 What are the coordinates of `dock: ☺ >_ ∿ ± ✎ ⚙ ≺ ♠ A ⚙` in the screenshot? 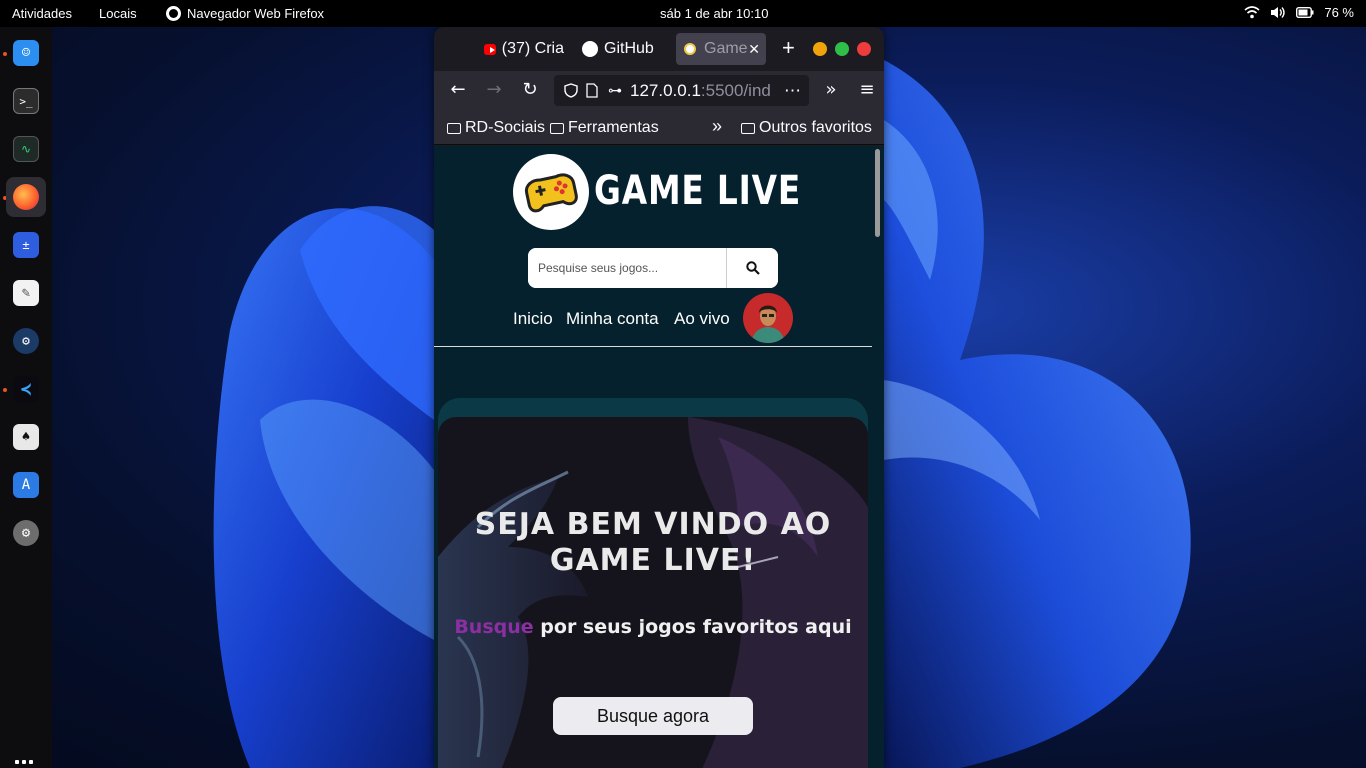 It's located at (26, 397).